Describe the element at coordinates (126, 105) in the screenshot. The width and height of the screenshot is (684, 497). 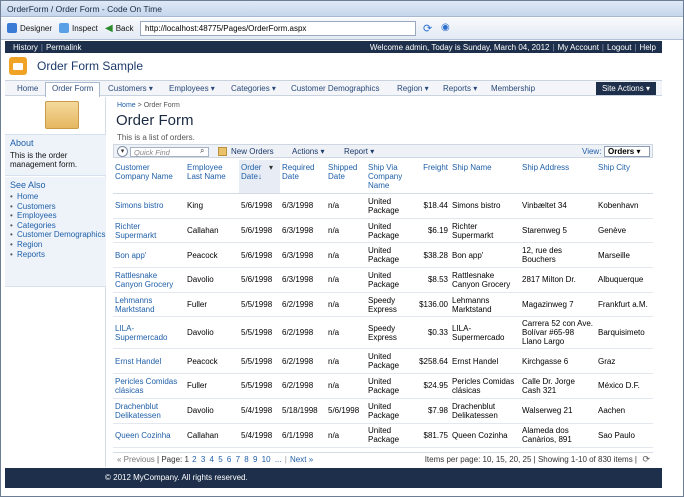
I see `breadcrumb-home: Home` at that location.